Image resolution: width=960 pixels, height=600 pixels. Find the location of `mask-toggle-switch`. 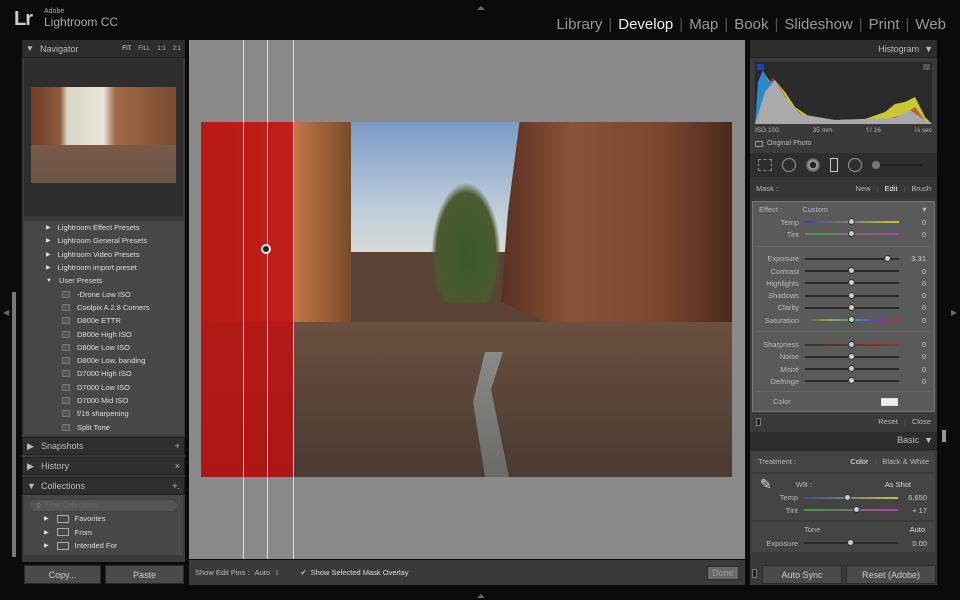

mask-toggle-switch is located at coordinates (758, 421).